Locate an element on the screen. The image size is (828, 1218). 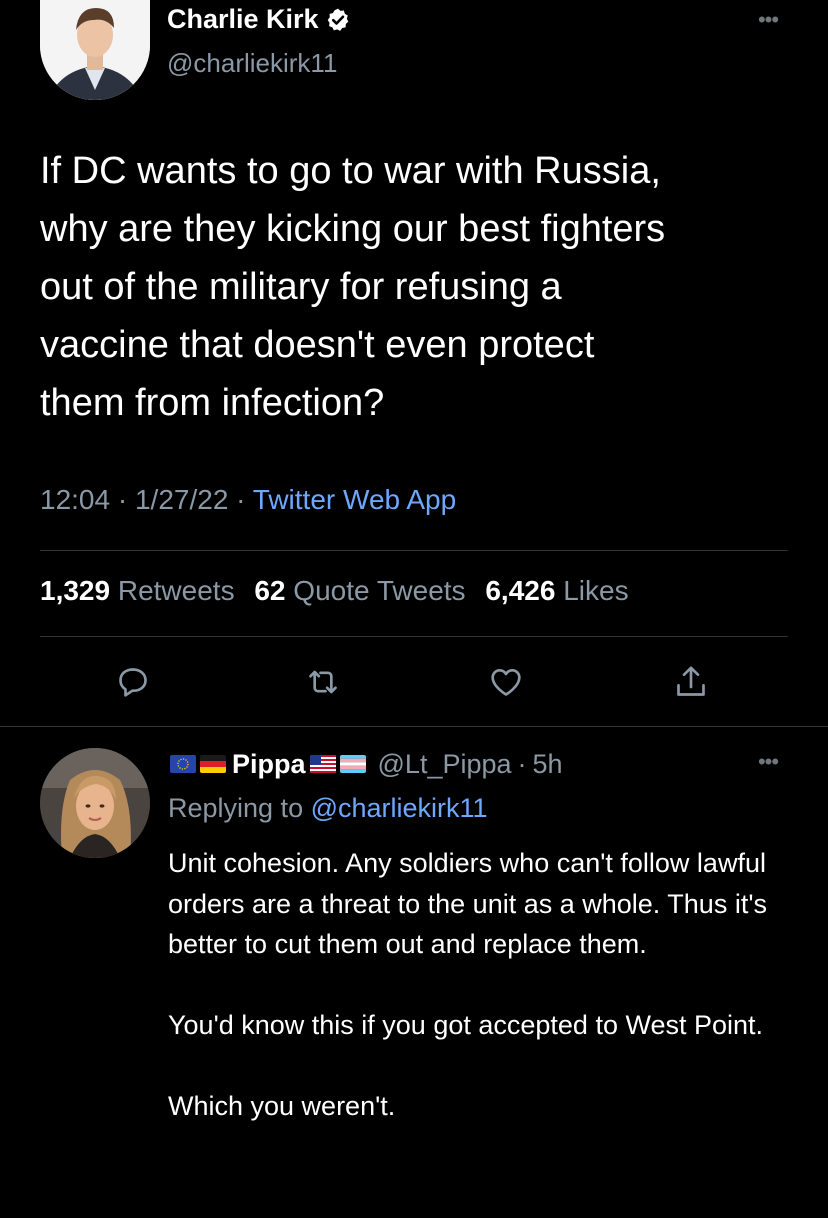
tweet-source-link: Twitter Web App is located at coordinates (354, 499).